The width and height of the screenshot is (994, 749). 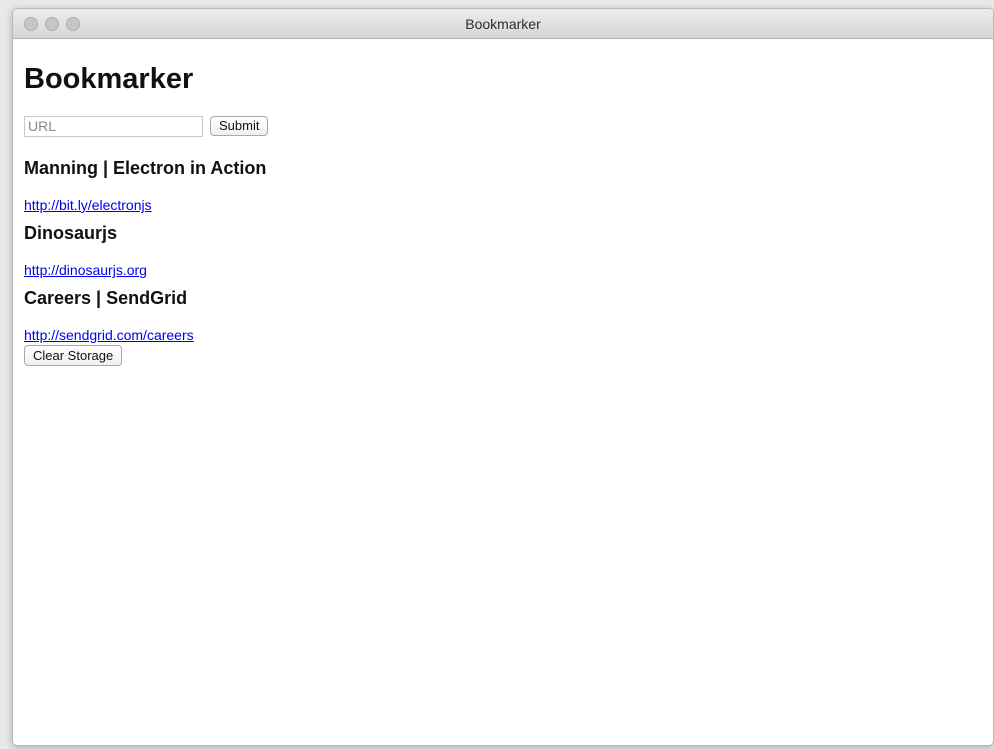 I want to click on bookmark-title: Dinosaurjs, so click(x=71, y=233).